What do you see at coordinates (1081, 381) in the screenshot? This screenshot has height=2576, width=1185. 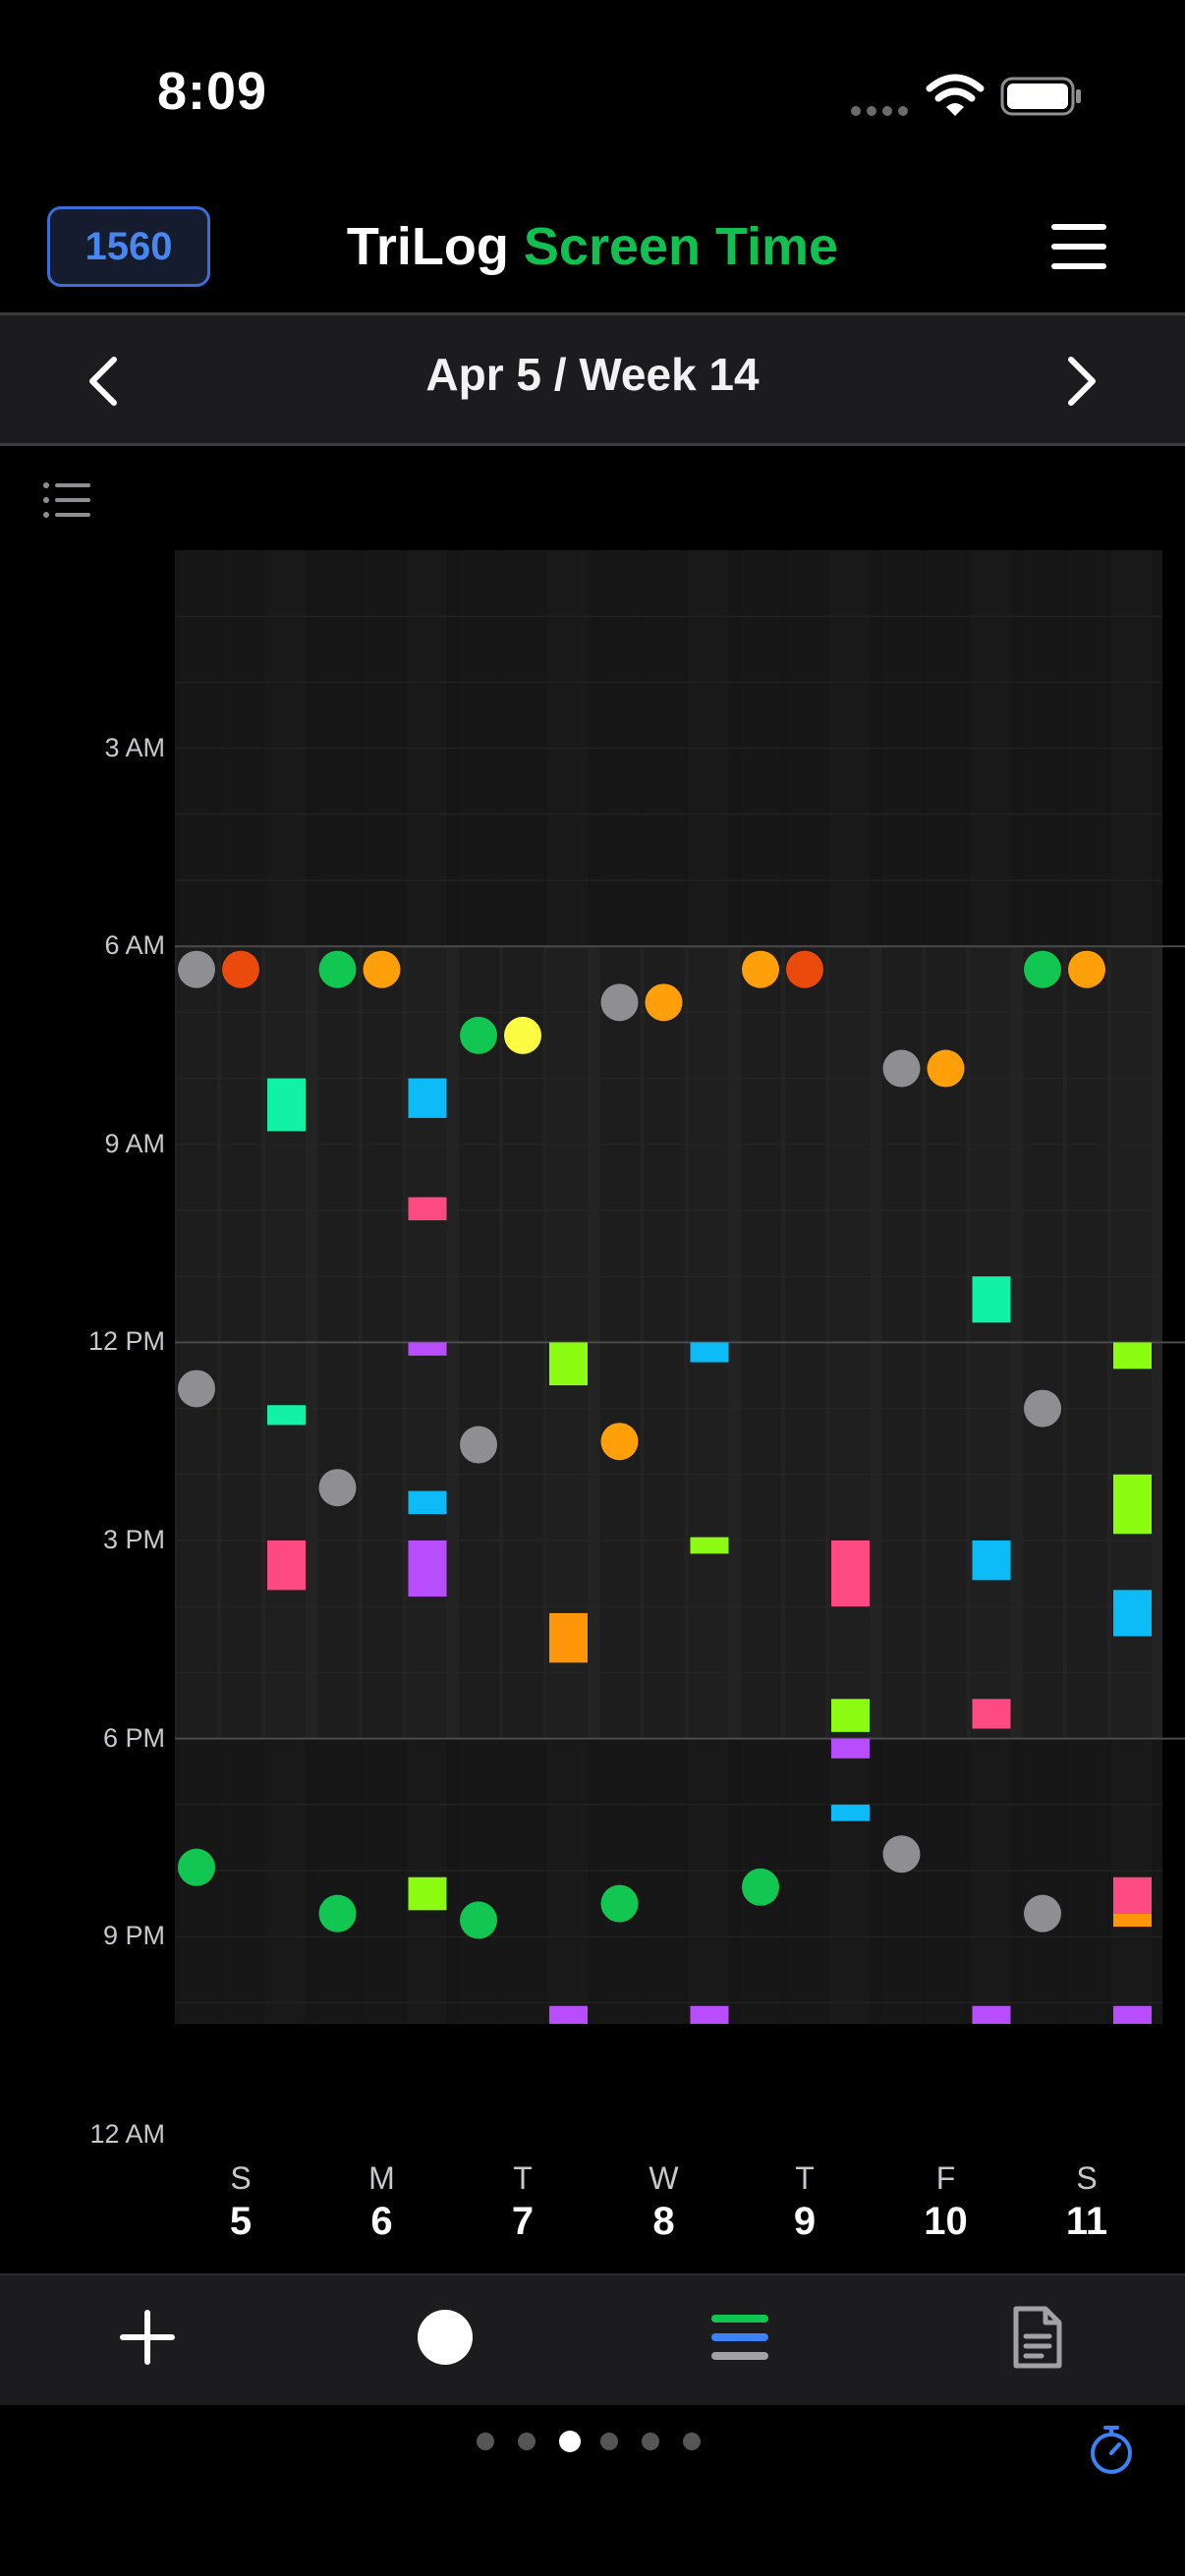 I see `chevron-right-icon` at bounding box center [1081, 381].